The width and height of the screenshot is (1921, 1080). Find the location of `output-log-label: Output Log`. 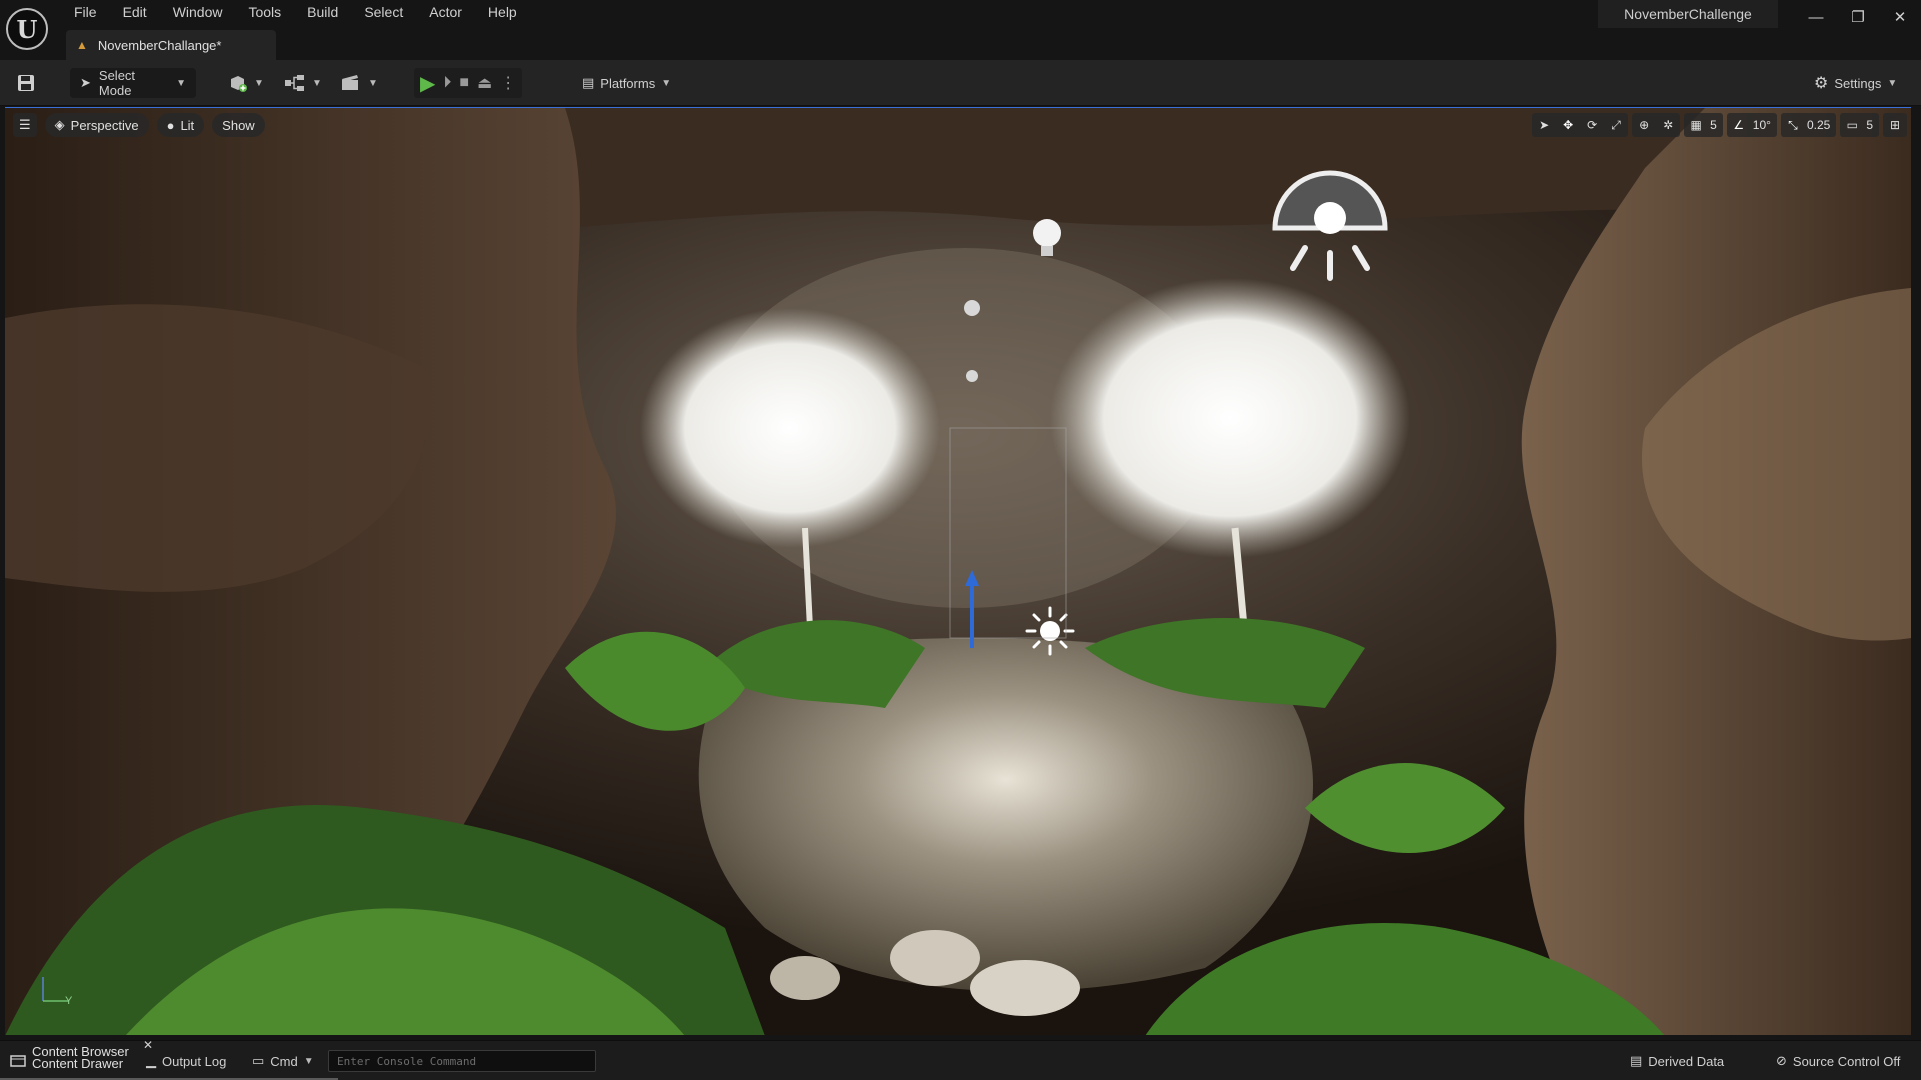

output-log-label: Output Log is located at coordinates (194, 1061).